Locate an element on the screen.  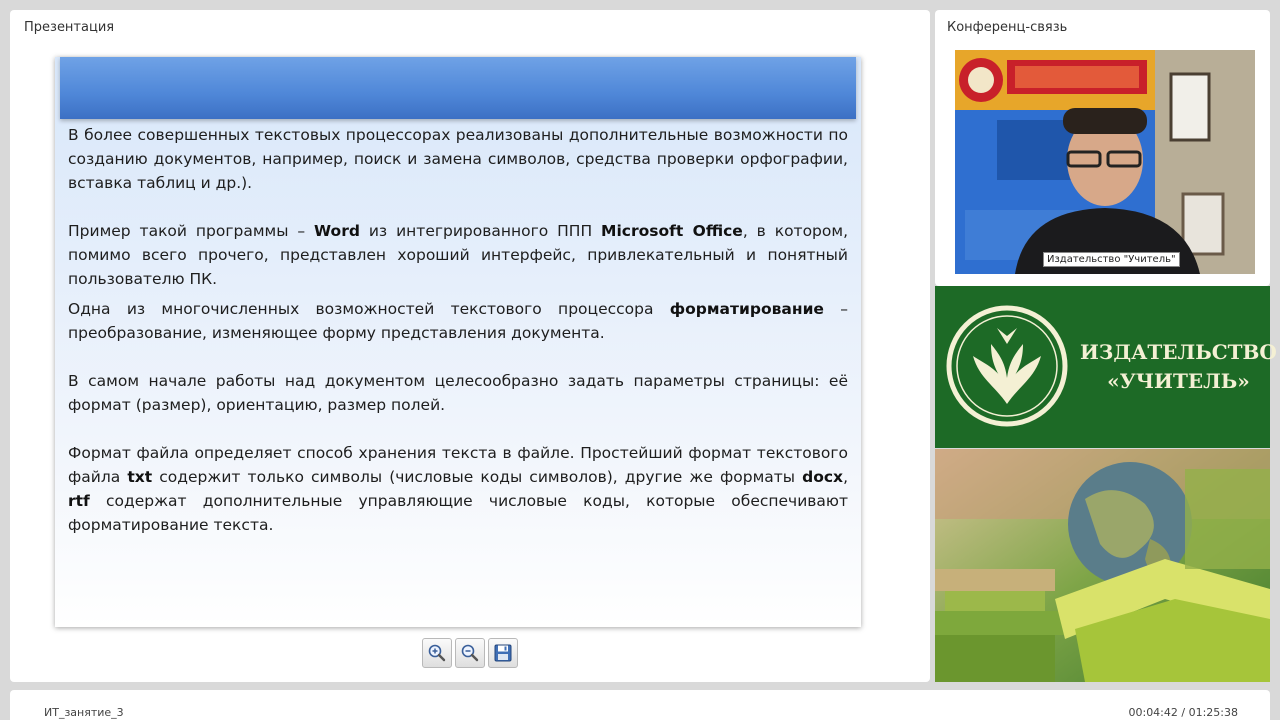
video-caption: Издательство "Учитель" is located at coordinates (1111, 259).